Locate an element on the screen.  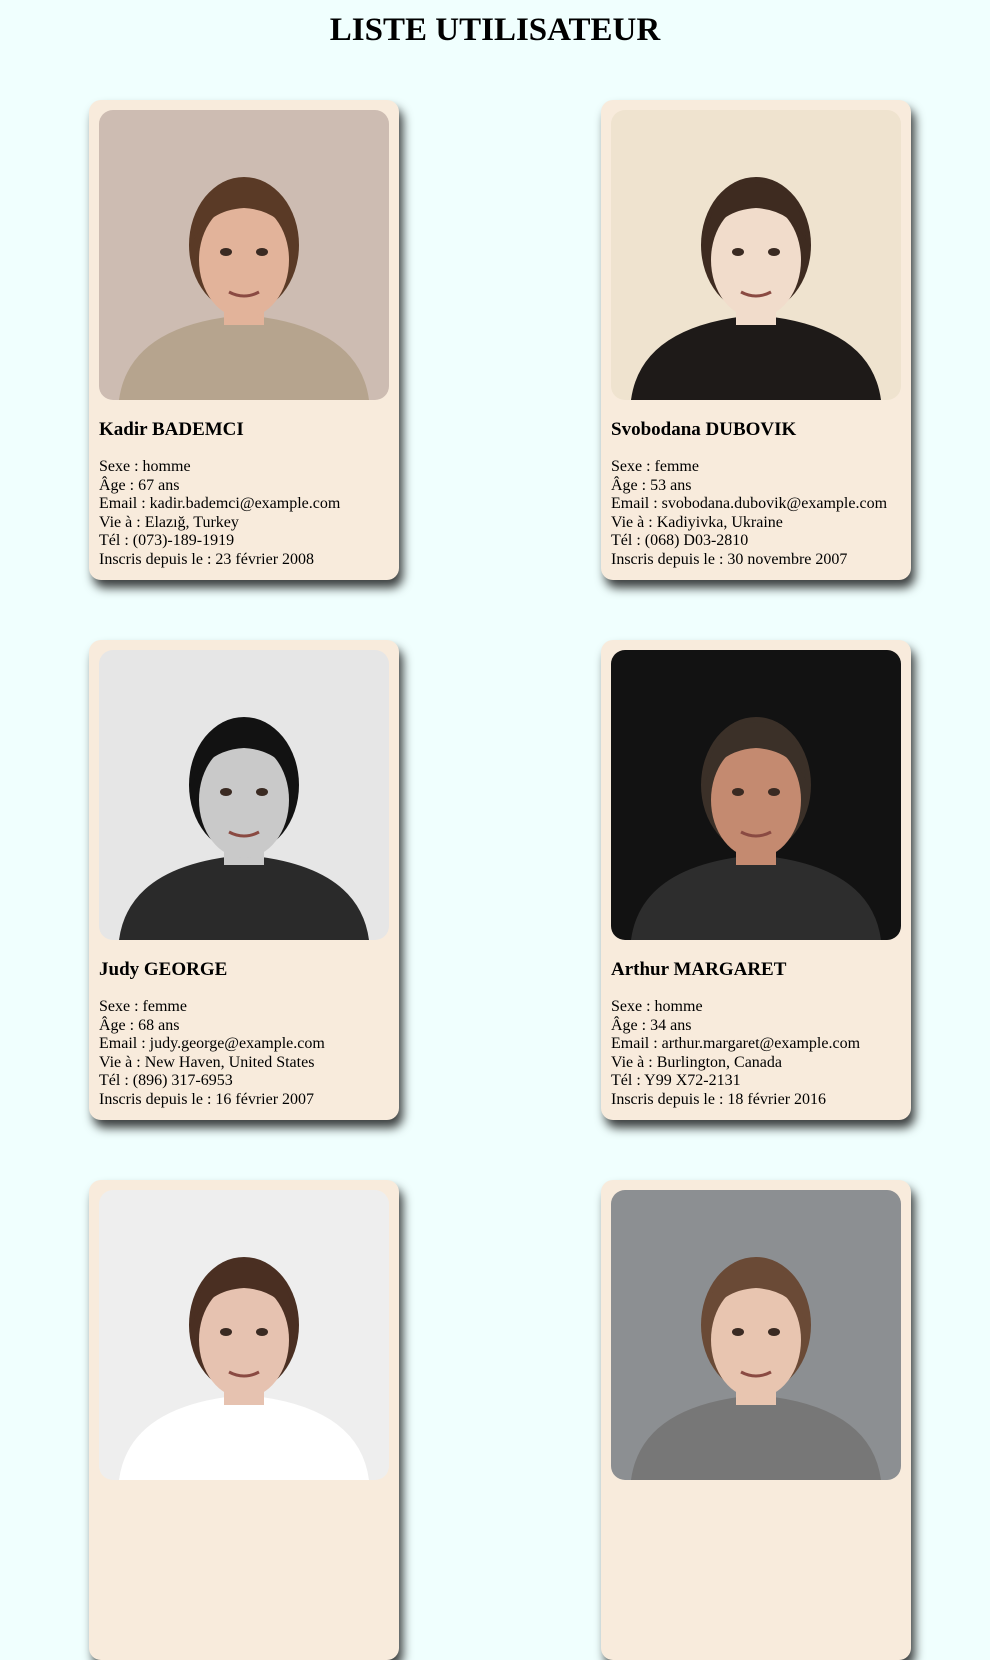
location-value: Elazığ, Turkey is located at coordinates (191, 522).